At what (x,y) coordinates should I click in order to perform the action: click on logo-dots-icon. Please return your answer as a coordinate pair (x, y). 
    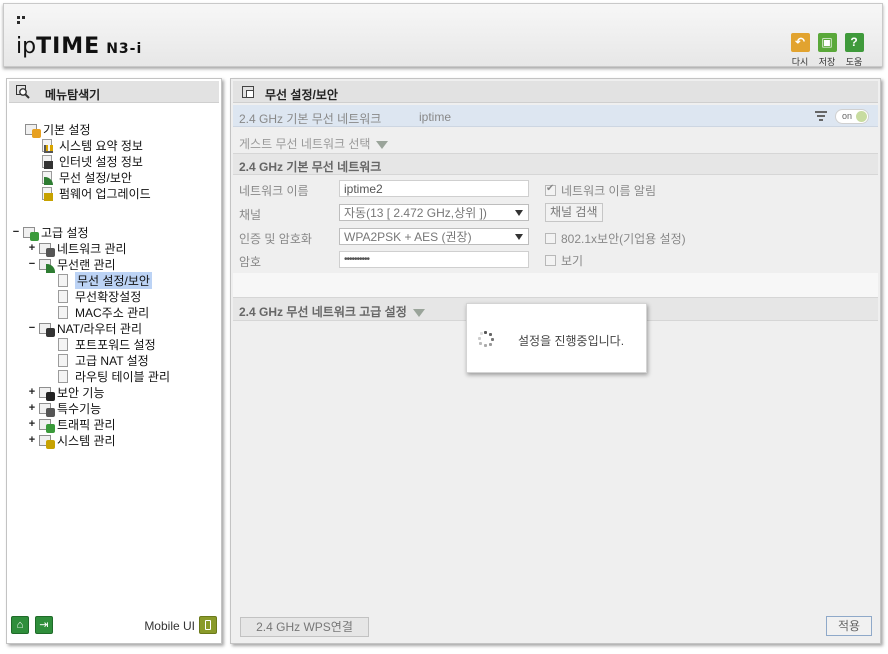
    Looking at the image, I should click on (22, 21).